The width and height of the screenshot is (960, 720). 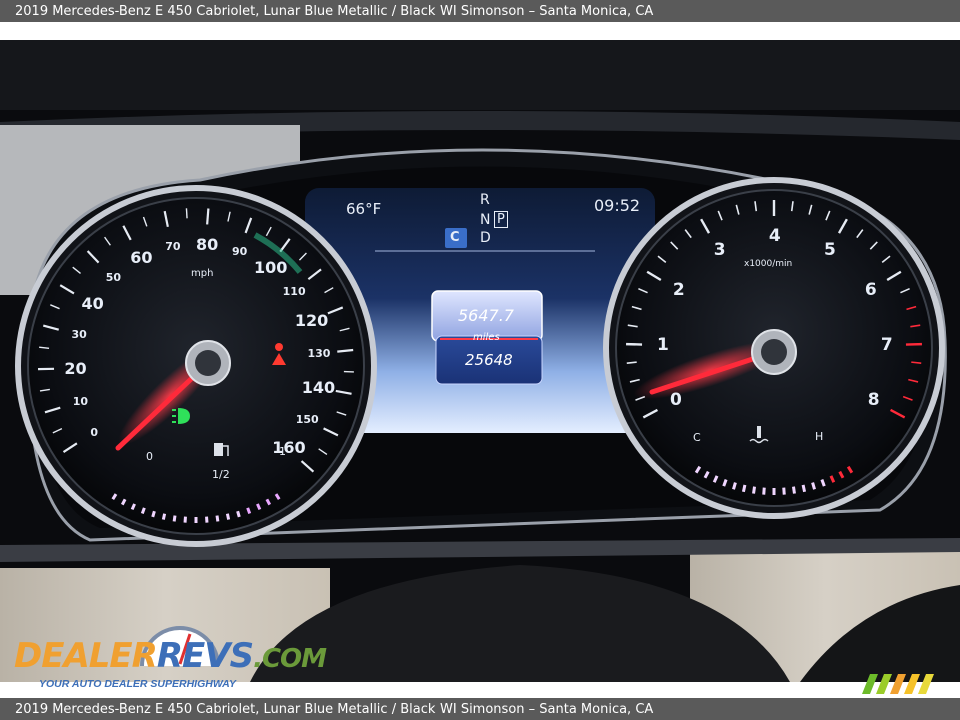 I want to click on dealer-caption-bottom: WI Simonson – Santa Monica, CA, so click(x=547, y=709).